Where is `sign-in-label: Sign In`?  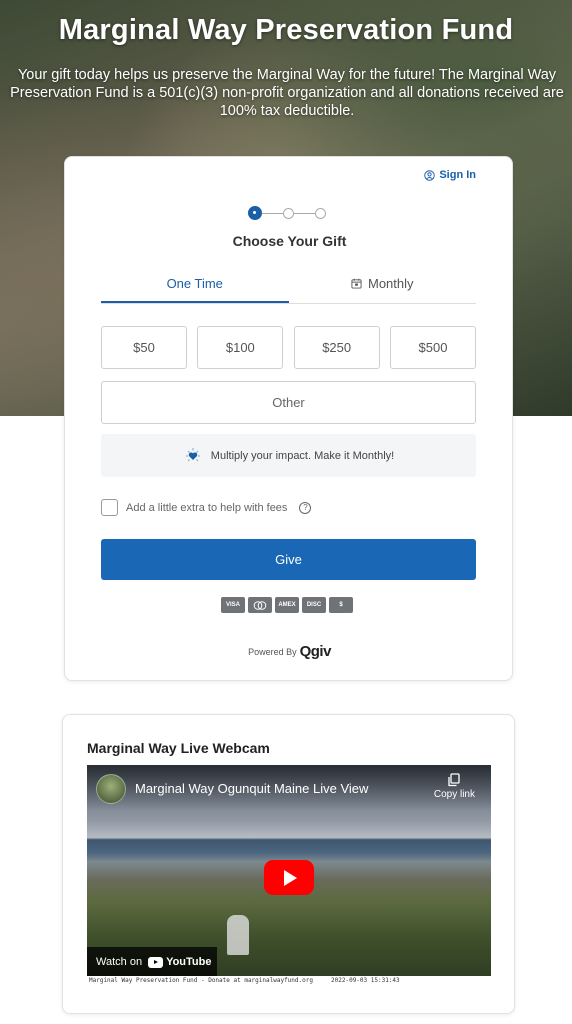 sign-in-label: Sign In is located at coordinates (457, 175).